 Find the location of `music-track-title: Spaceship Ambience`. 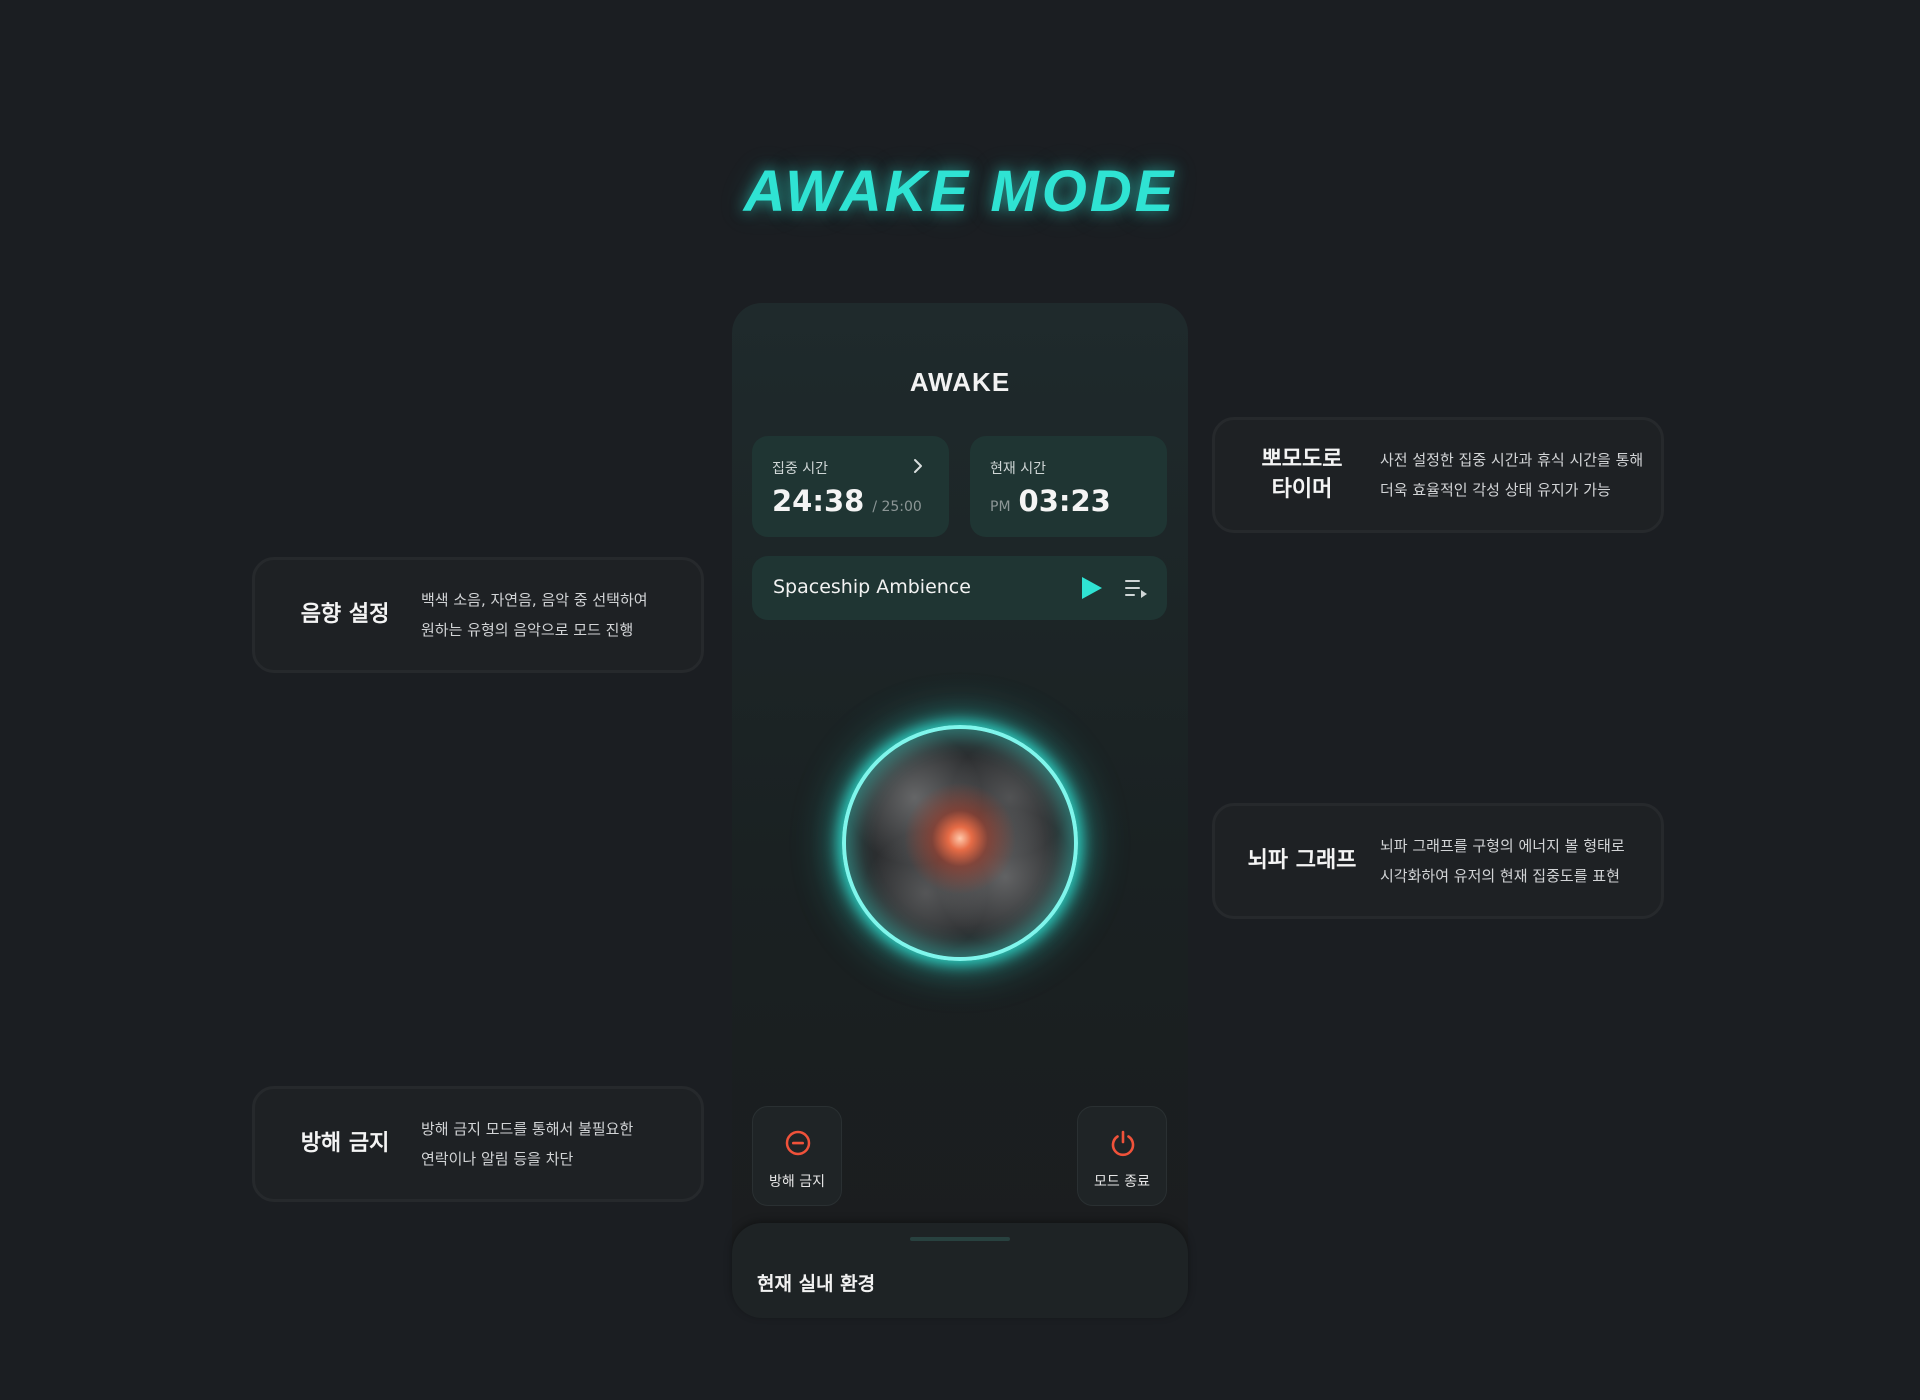

music-track-title: Spaceship Ambience is located at coordinates (872, 587).